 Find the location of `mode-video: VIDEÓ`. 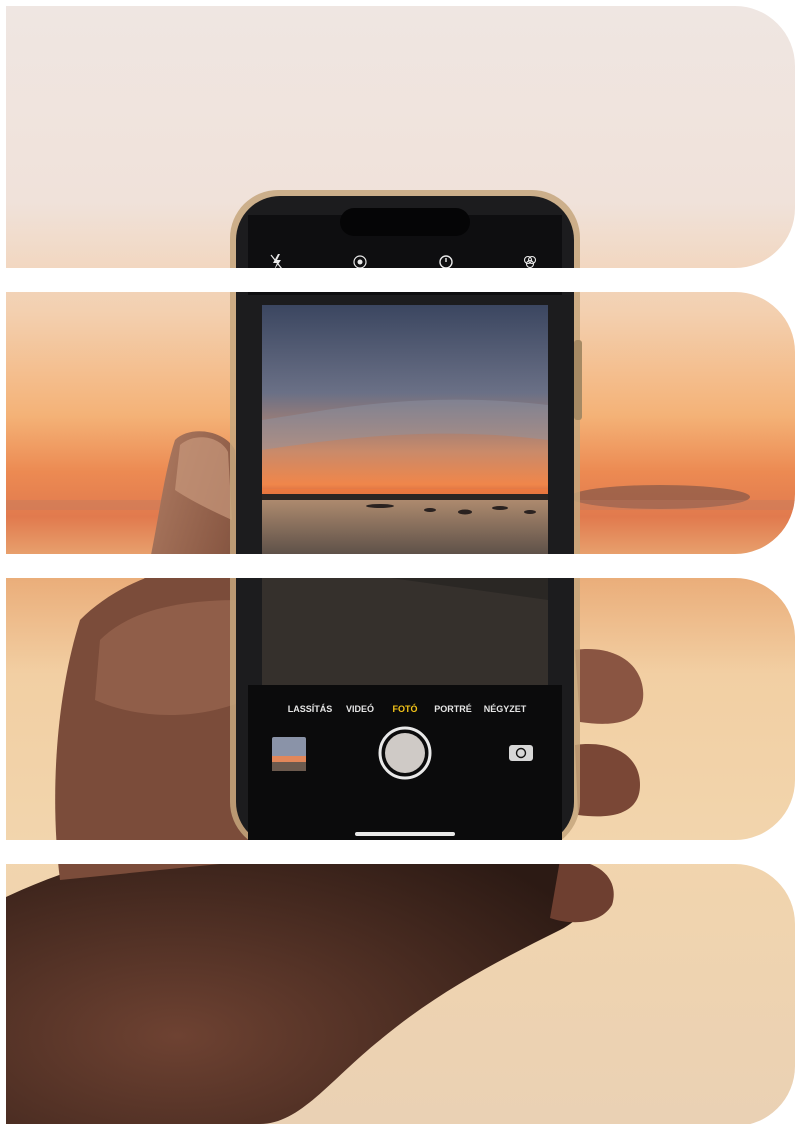

mode-video: VIDEÓ is located at coordinates (360, 708).